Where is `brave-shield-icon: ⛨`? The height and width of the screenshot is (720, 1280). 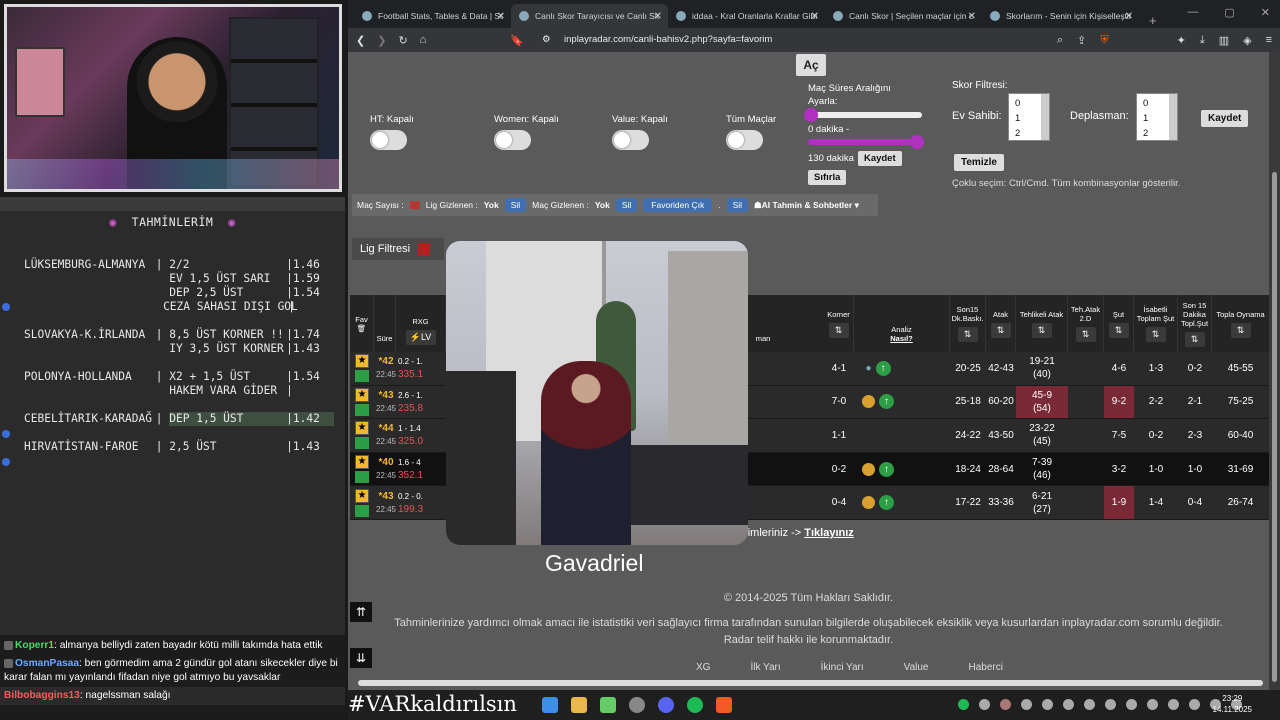
brave-shield-icon: ⛨ is located at coordinates (1104, 40).